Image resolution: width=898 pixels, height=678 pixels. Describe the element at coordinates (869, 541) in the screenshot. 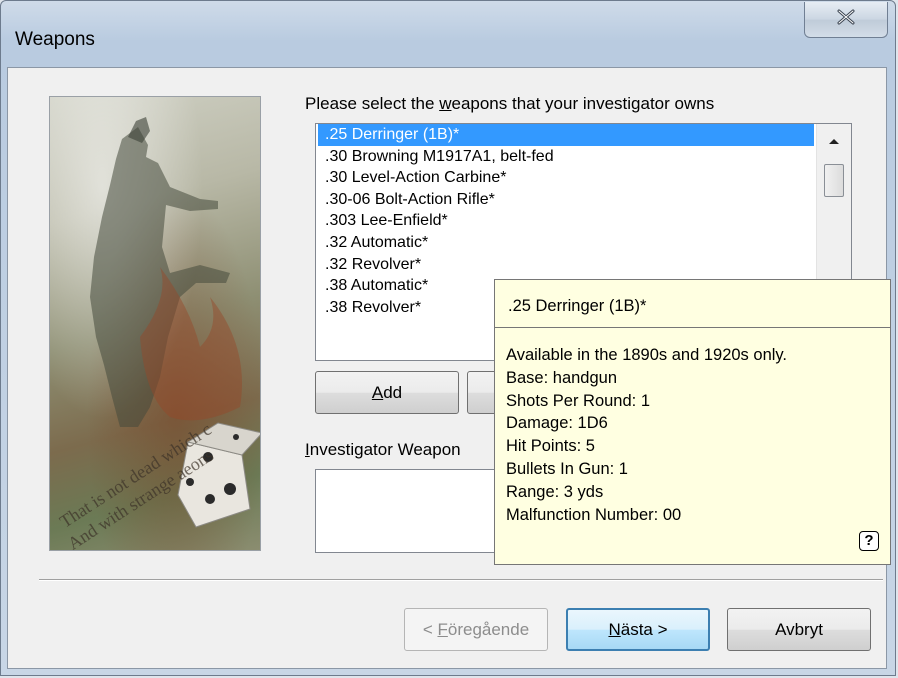

I see `help-icon: ?` at that location.